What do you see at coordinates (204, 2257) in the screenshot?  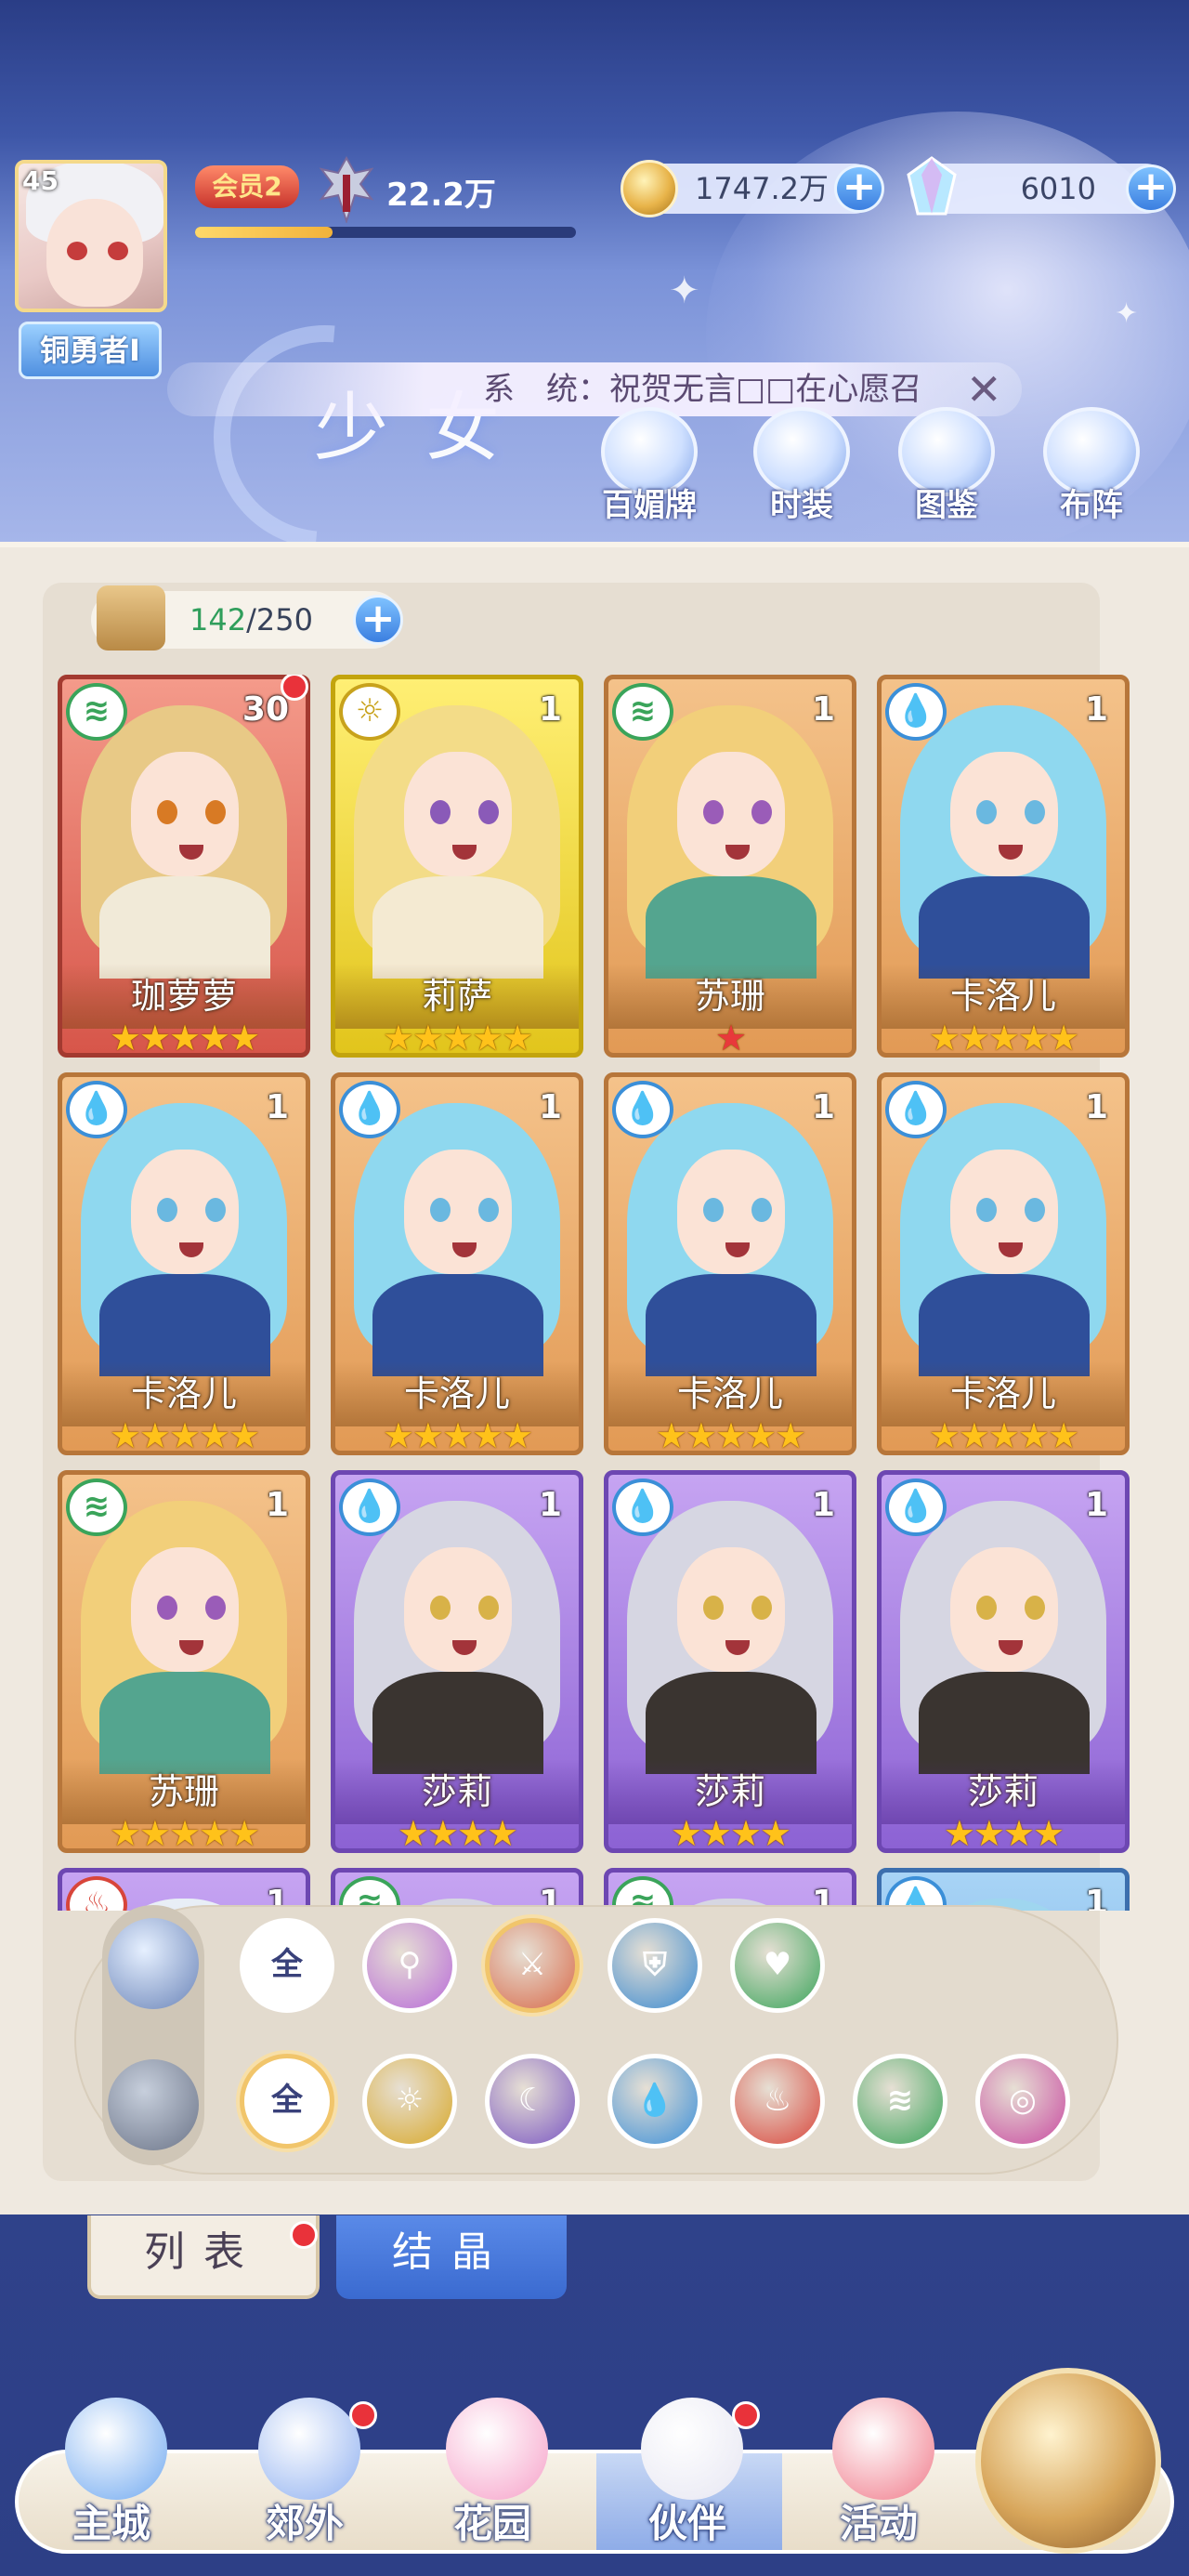 I see `tab-list: 列表` at bounding box center [204, 2257].